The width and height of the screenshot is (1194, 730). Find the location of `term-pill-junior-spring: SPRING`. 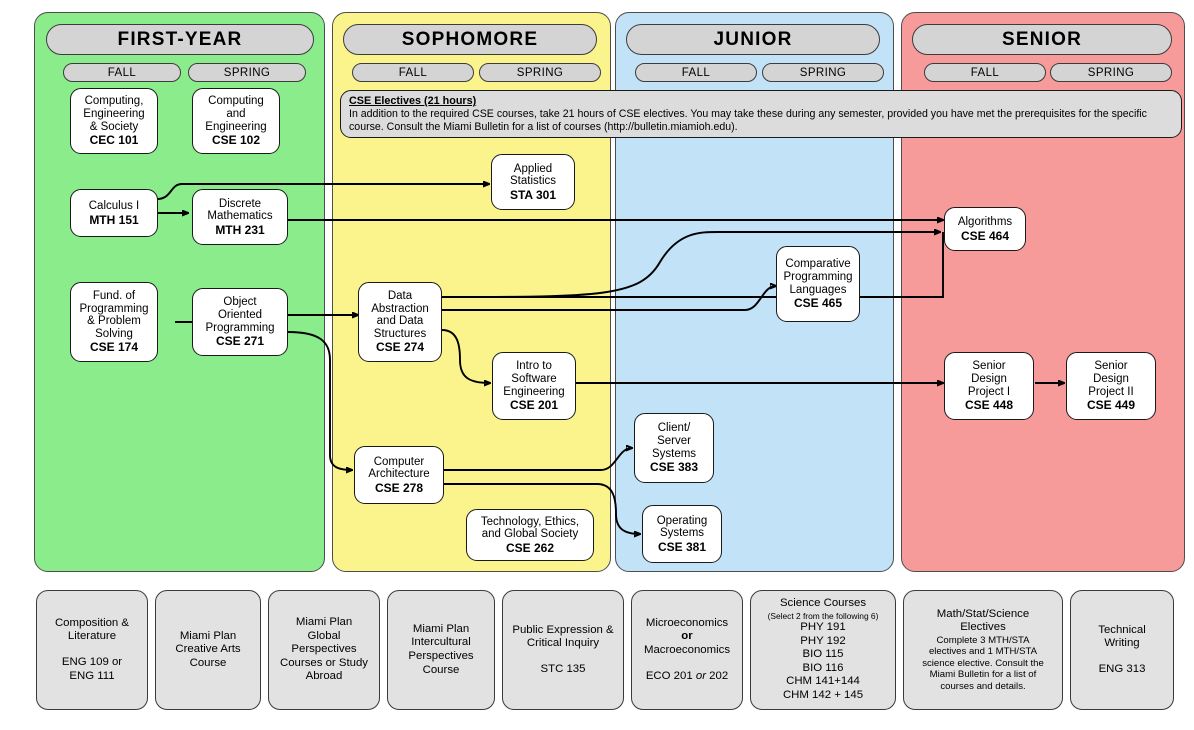

term-pill-junior-spring: SPRING is located at coordinates (823, 72).